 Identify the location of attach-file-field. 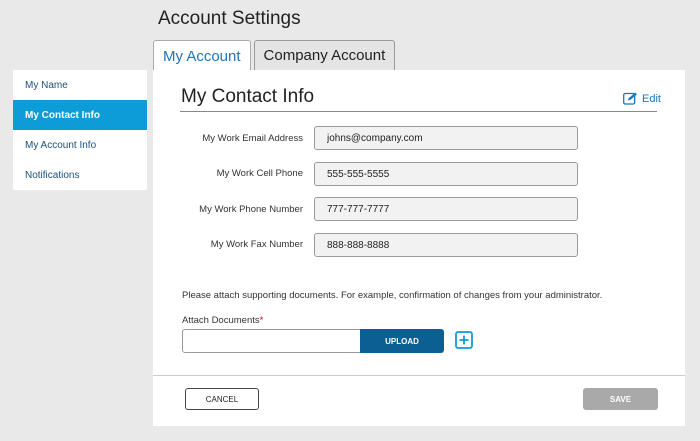
(271, 341).